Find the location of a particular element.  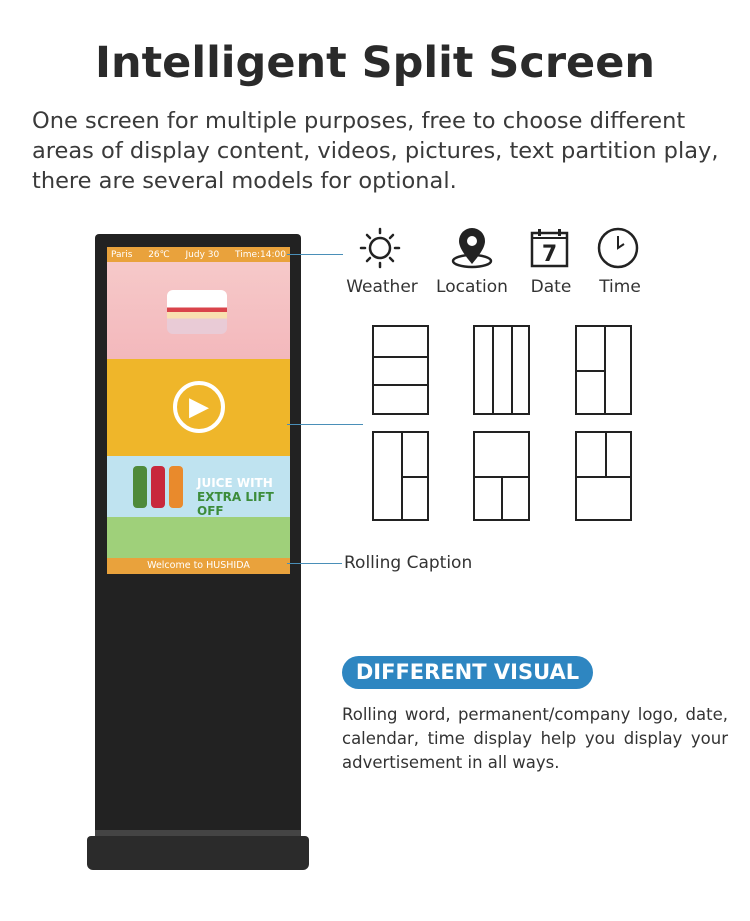

kiosk-base is located at coordinates (198, 853).